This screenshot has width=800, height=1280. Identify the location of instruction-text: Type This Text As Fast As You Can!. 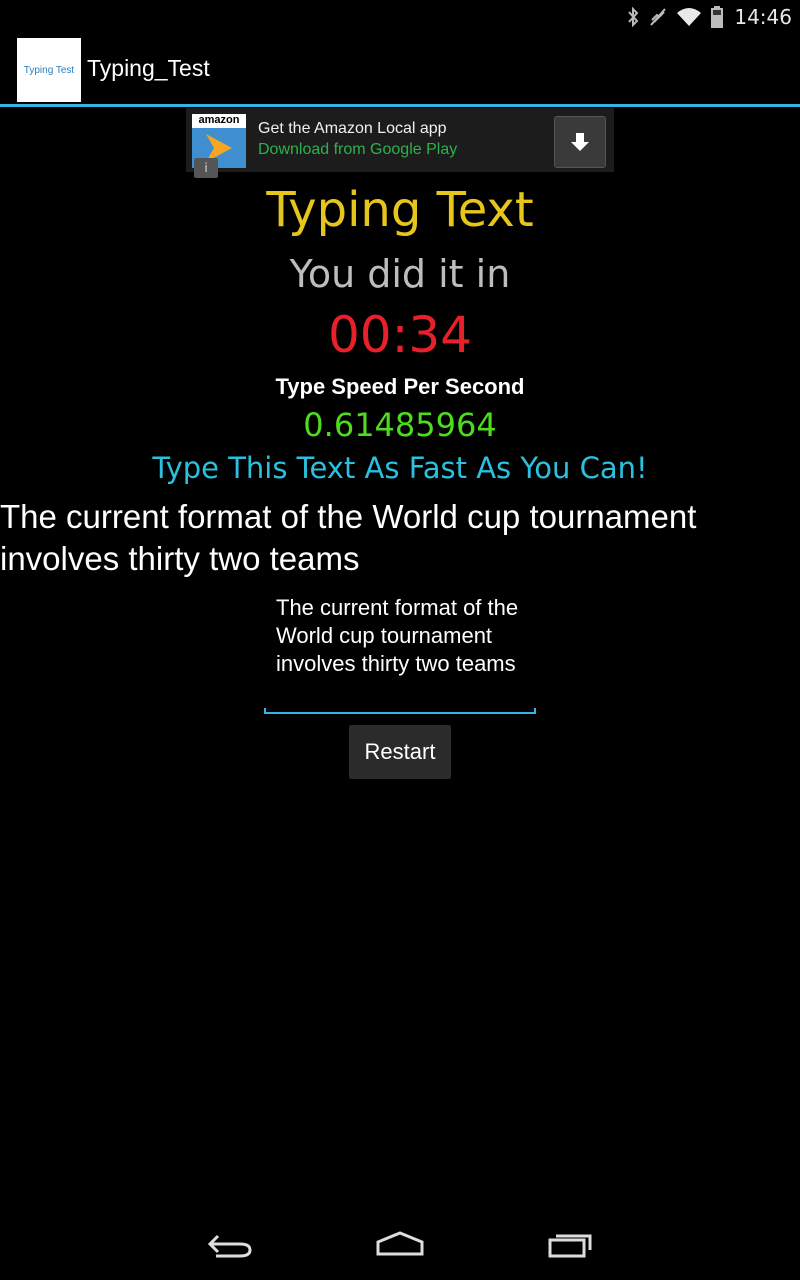
(400, 468).